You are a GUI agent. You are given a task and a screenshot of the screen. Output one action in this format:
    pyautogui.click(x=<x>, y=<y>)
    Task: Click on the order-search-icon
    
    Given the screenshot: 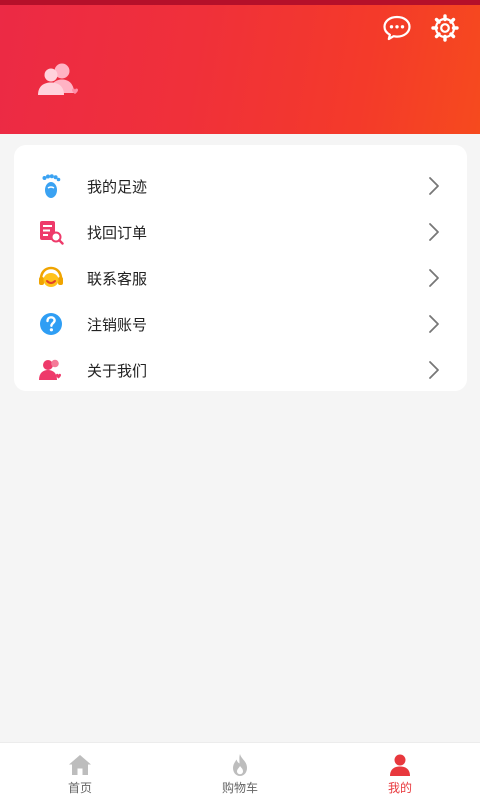 What is the action you would take?
    pyautogui.click(x=51, y=232)
    